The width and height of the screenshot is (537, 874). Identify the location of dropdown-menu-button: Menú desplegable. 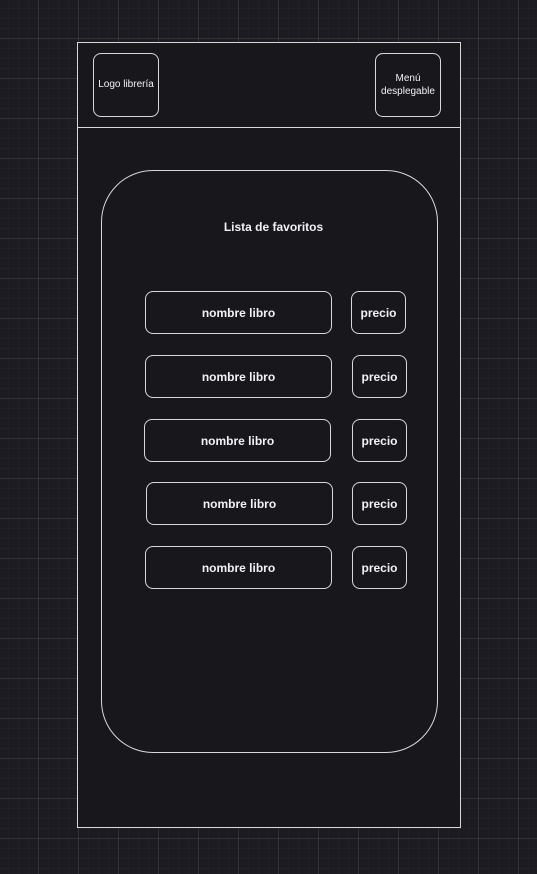
(408, 85).